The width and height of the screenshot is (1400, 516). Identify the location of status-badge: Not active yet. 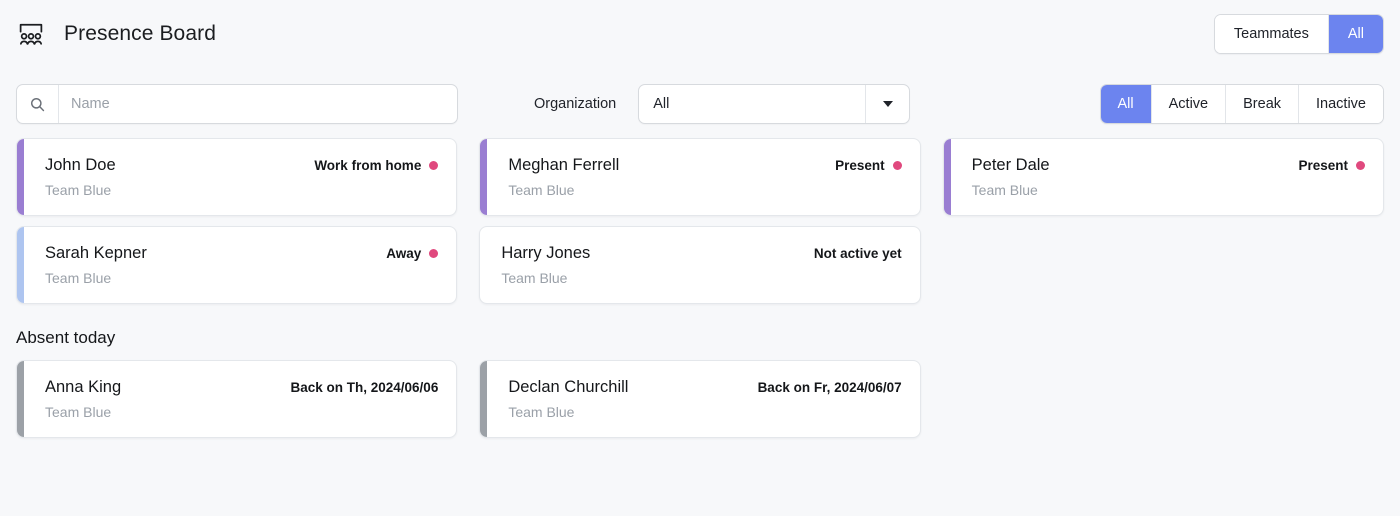
(858, 253).